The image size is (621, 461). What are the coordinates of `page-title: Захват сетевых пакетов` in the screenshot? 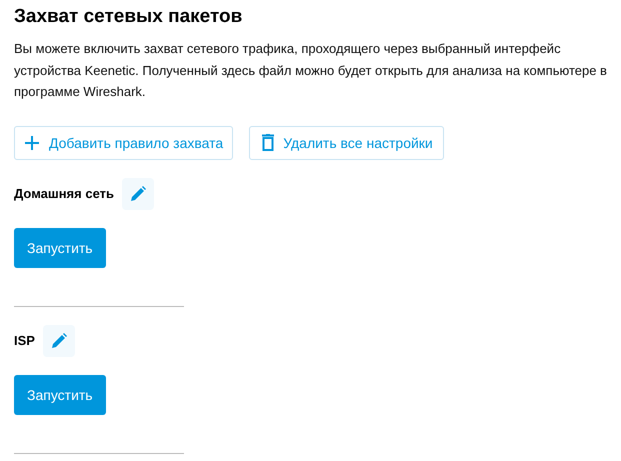 It's located at (129, 17).